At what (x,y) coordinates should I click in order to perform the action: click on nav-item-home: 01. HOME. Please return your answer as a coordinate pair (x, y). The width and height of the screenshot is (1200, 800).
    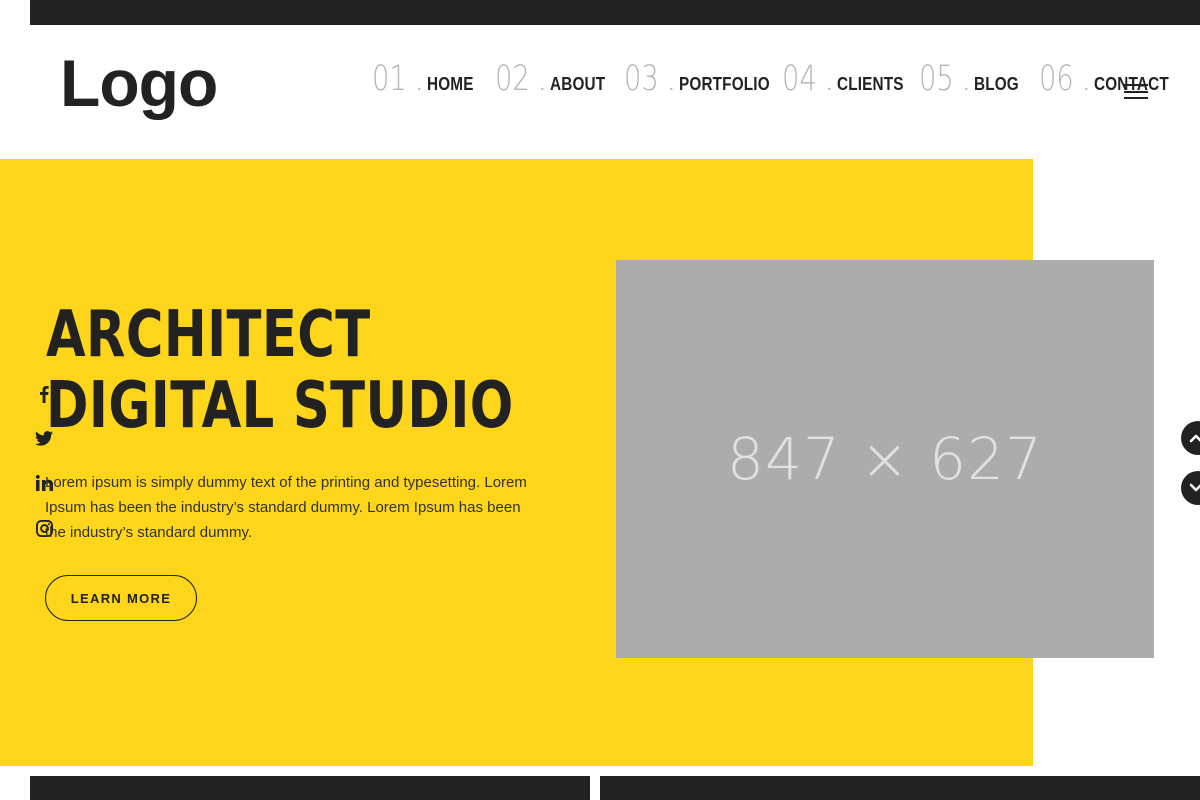
    Looking at the image, I should click on (426, 79).